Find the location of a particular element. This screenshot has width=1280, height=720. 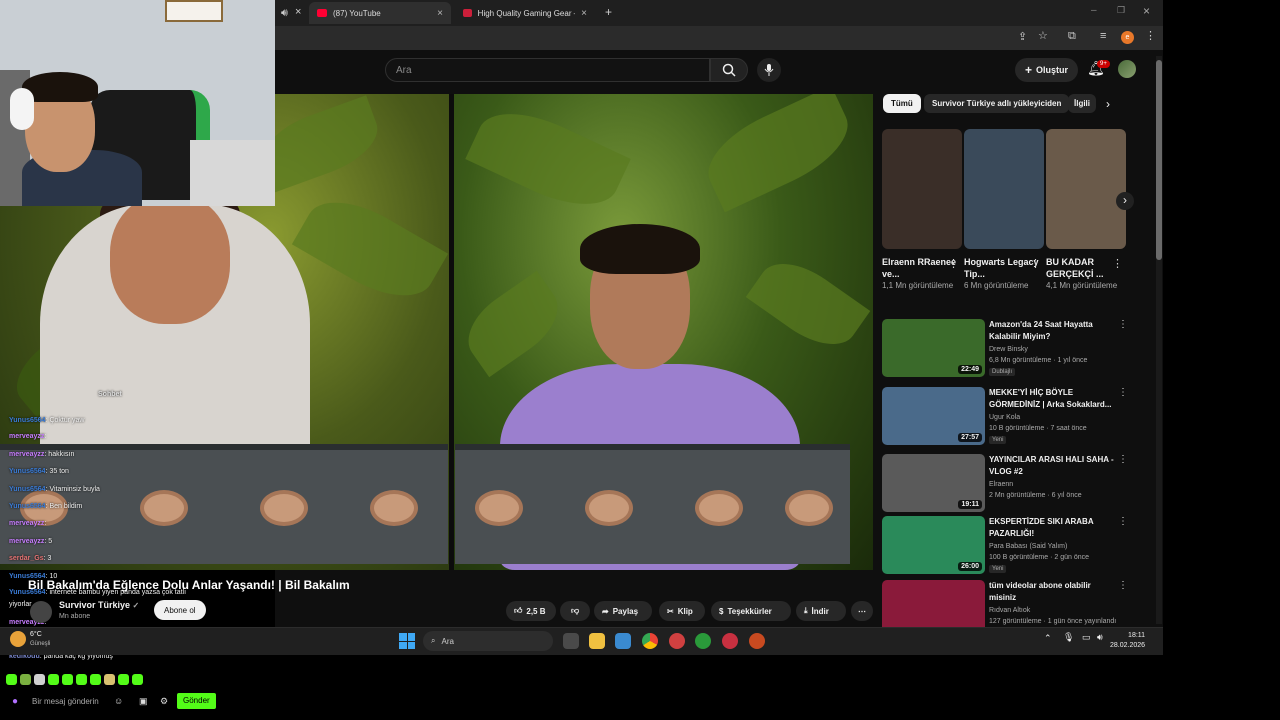

video-title: tüm videolar abone olabilir misiniz is located at coordinates (1051, 592).